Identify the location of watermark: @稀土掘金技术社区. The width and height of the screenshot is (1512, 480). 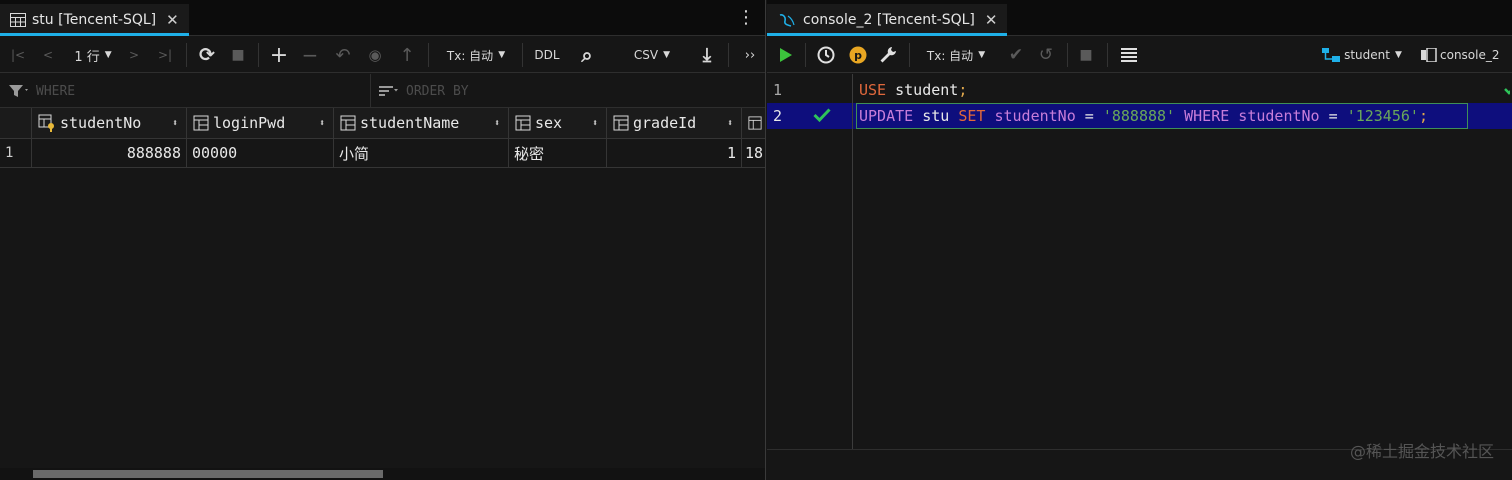
(1421, 451).